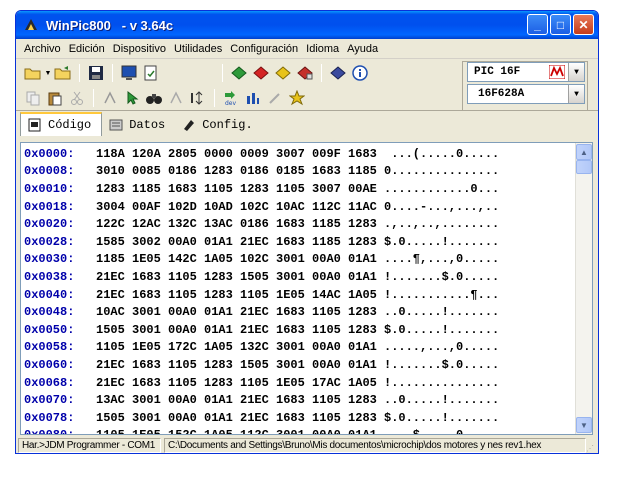 The height and width of the screenshot is (482, 620). I want to click on hex-row-values: 1185 1E05 142C 1A05 102C 3001 00A0 01A1, so click(240, 259).